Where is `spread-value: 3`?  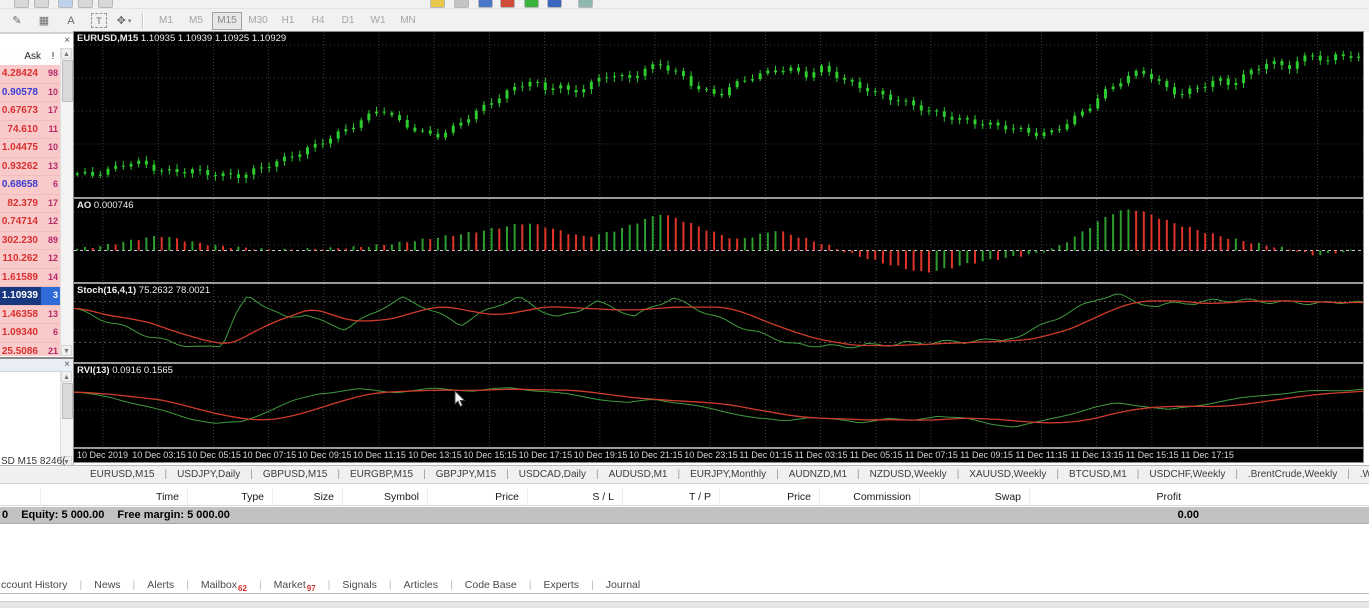
spread-value: 3 is located at coordinates (51, 296).